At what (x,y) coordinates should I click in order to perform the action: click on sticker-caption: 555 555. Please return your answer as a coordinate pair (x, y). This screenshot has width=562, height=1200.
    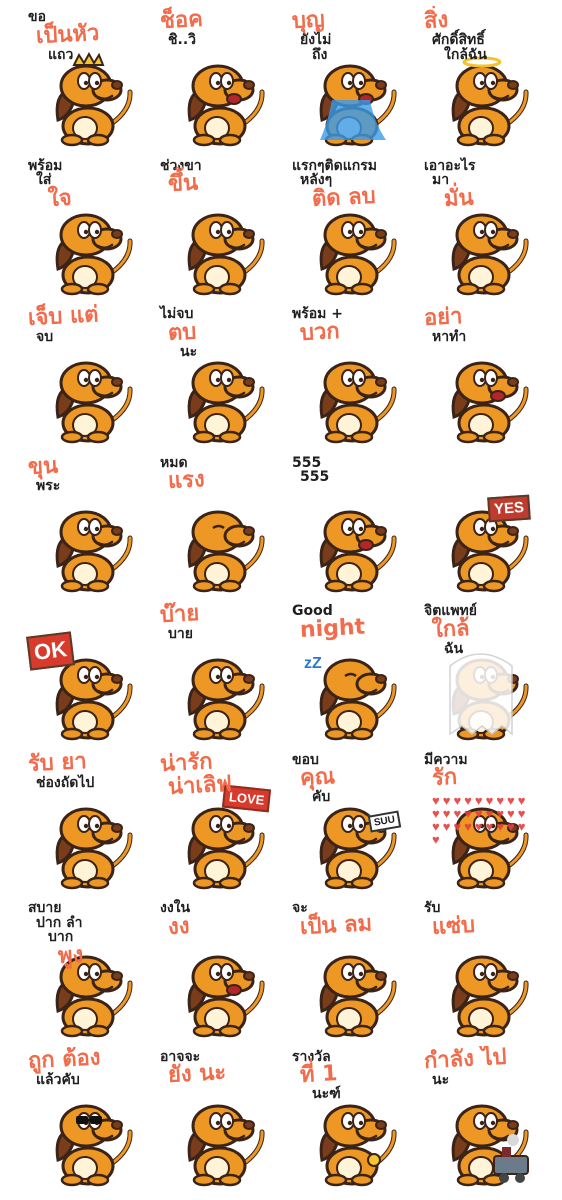
    Looking at the image, I should click on (349, 470).